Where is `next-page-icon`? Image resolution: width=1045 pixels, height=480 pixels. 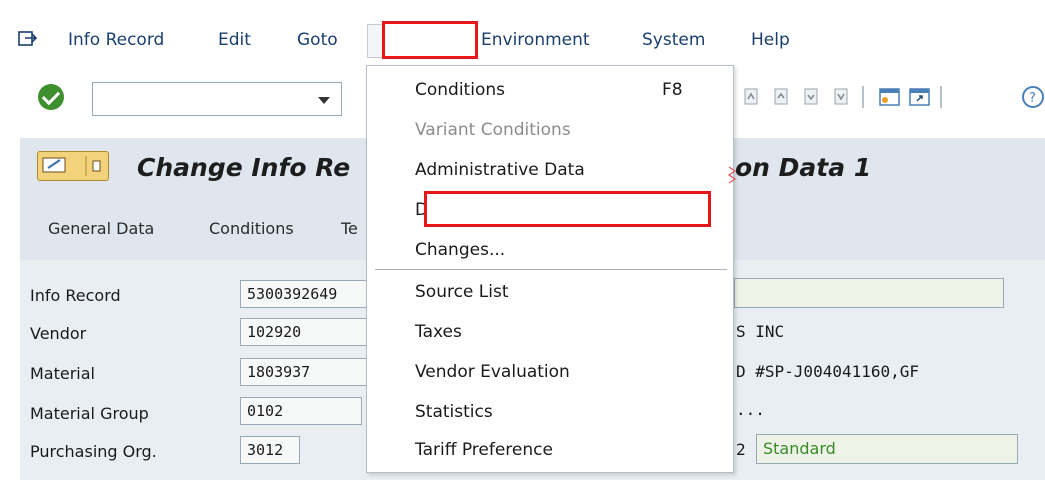 next-page-icon is located at coordinates (811, 97).